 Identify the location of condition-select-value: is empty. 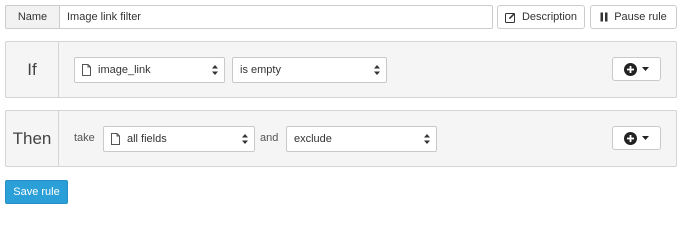
(260, 70).